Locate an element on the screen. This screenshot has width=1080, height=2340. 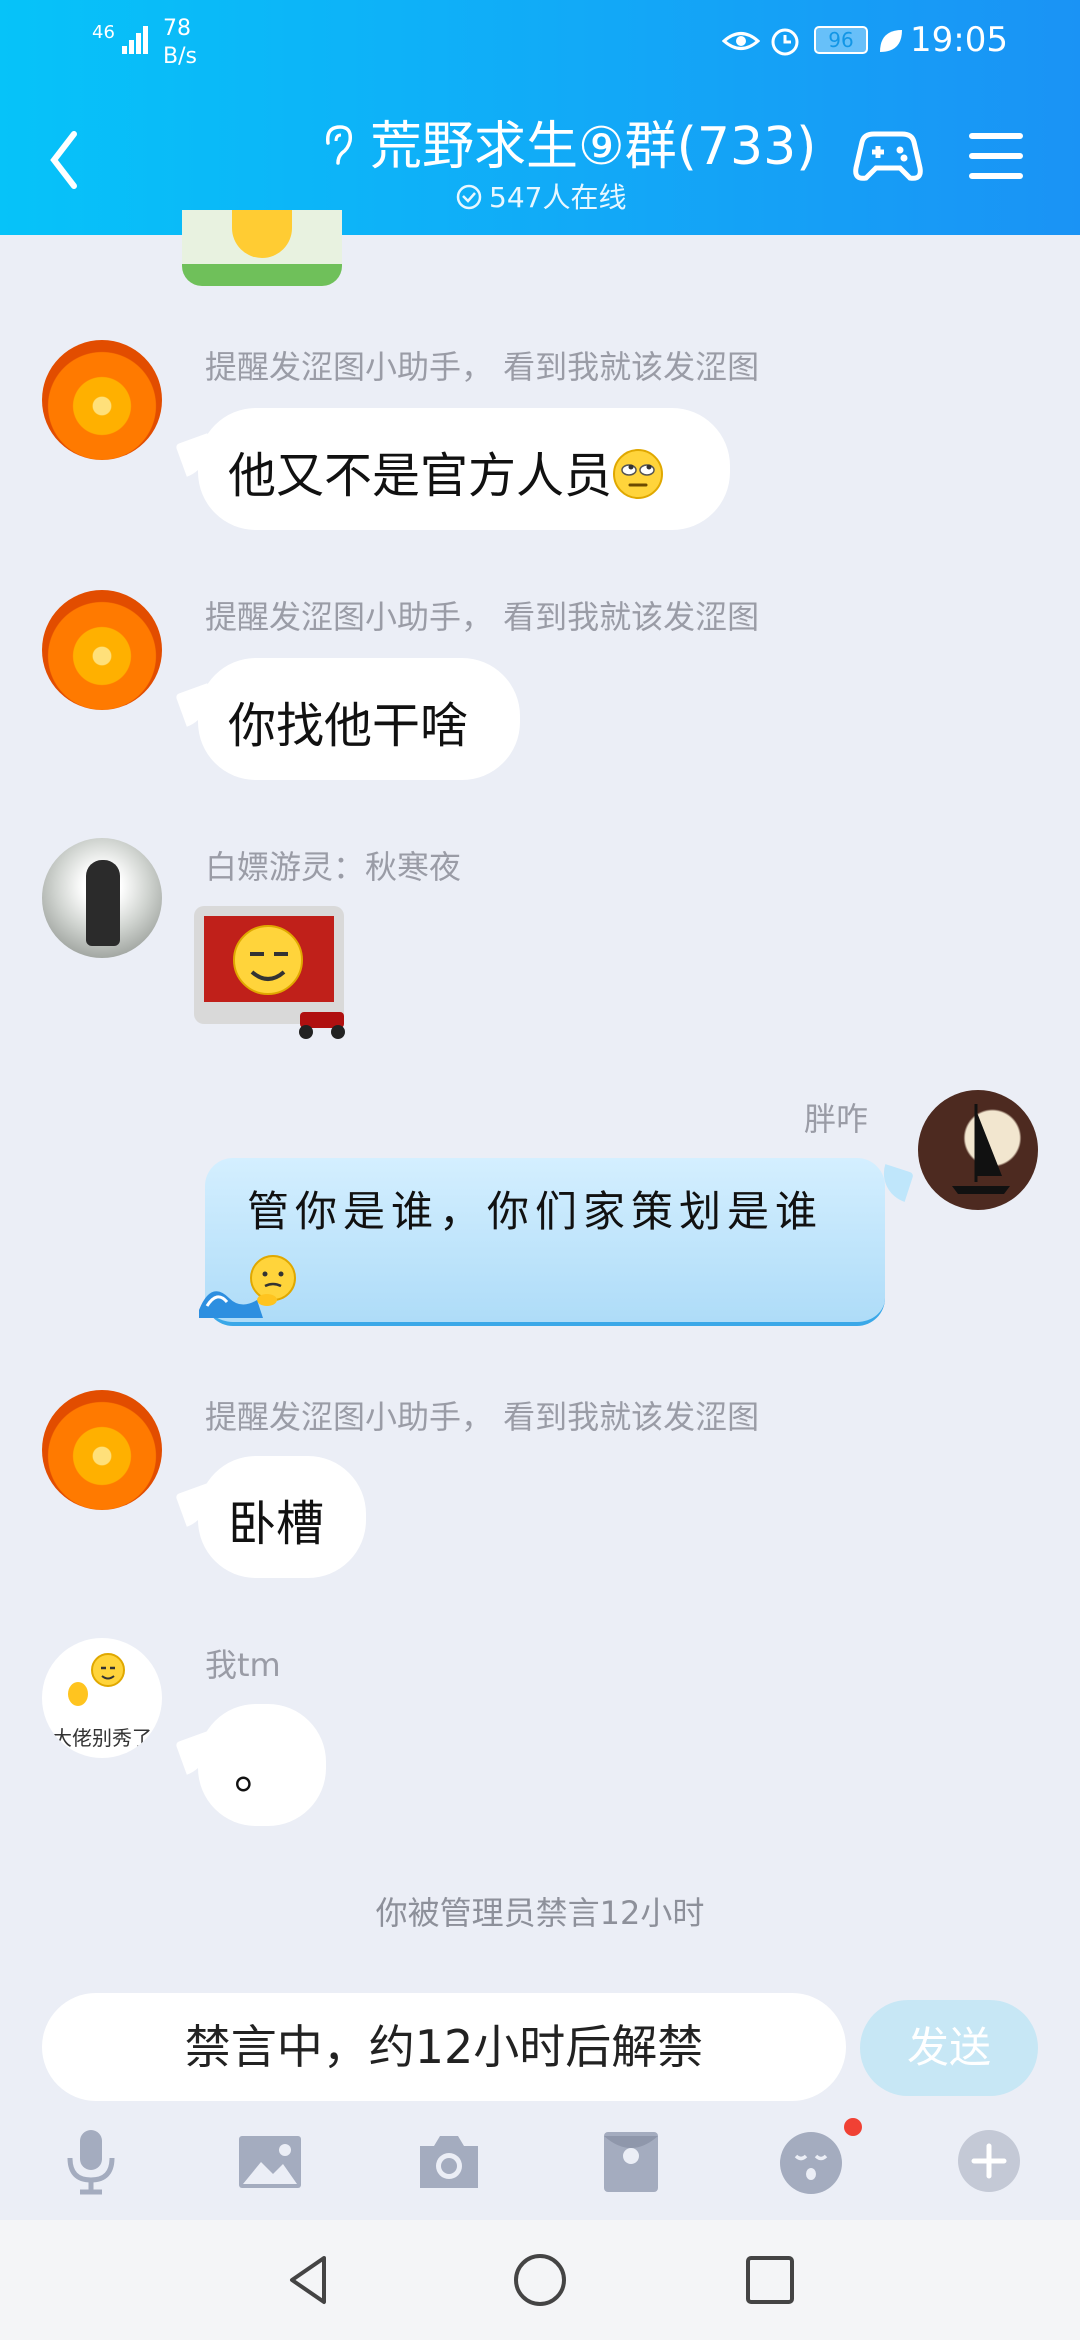
online-check-icon is located at coordinates (469, 197).